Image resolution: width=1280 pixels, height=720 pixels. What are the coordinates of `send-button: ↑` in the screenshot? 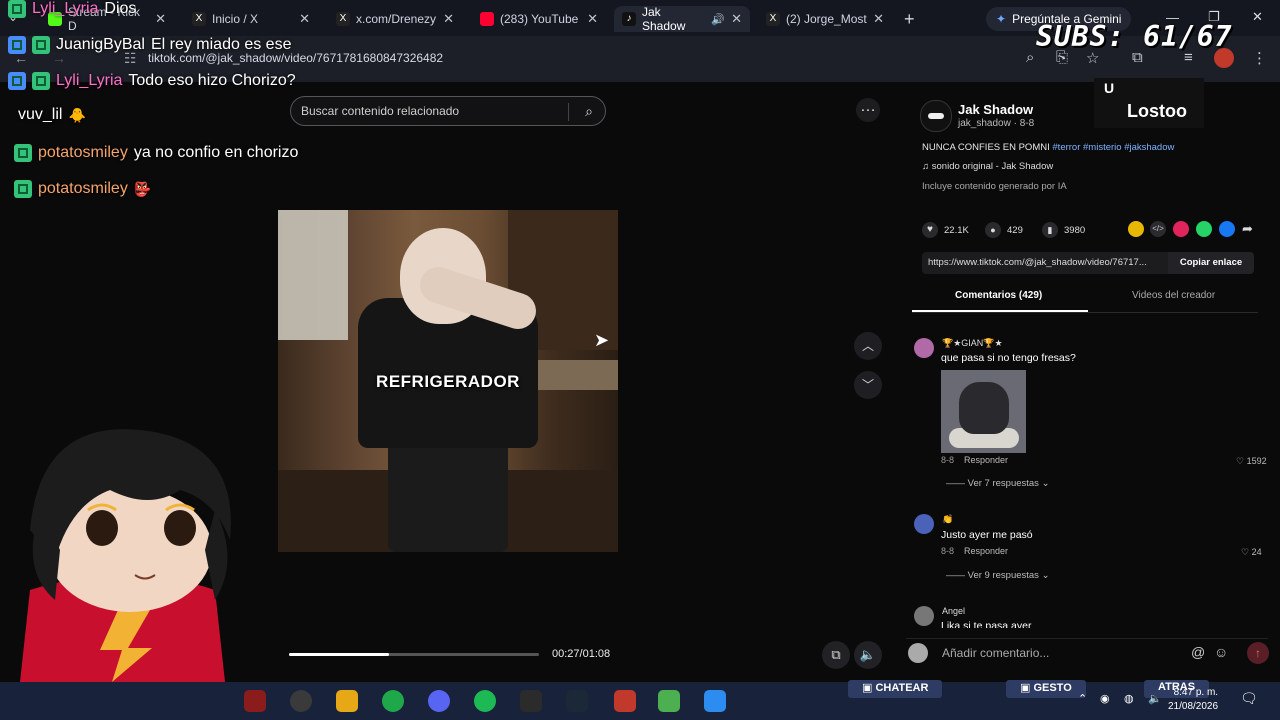 It's located at (1258, 653).